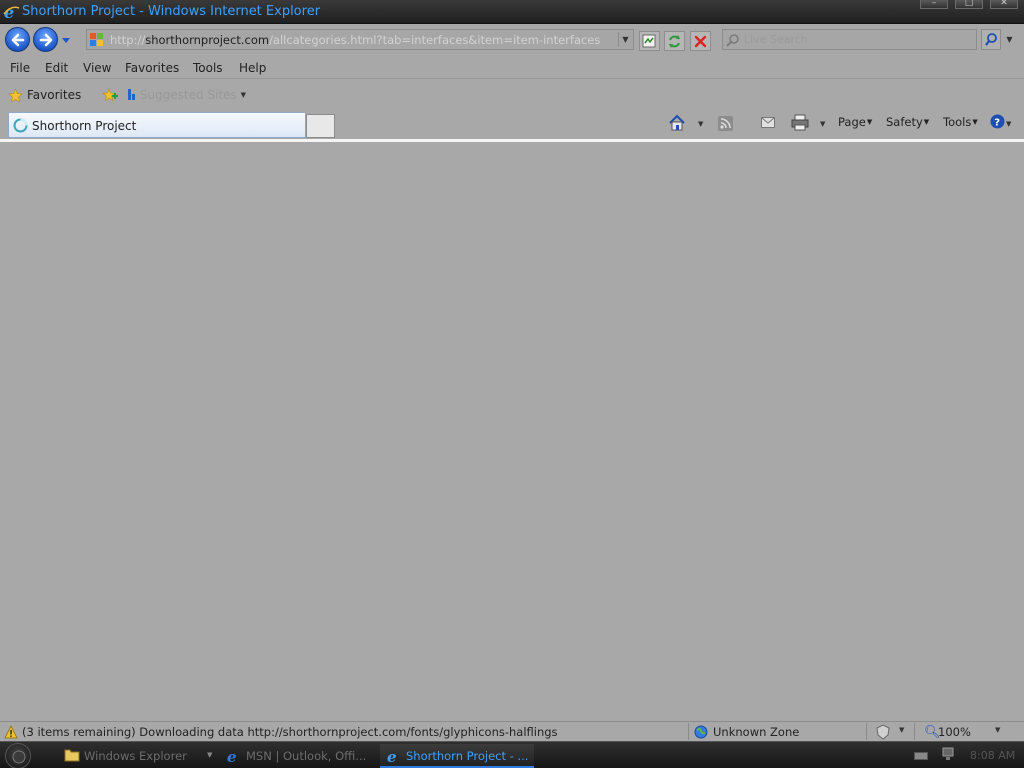 This screenshot has height=768, width=1024. I want to click on arrow-left-icon, so click(18, 40).